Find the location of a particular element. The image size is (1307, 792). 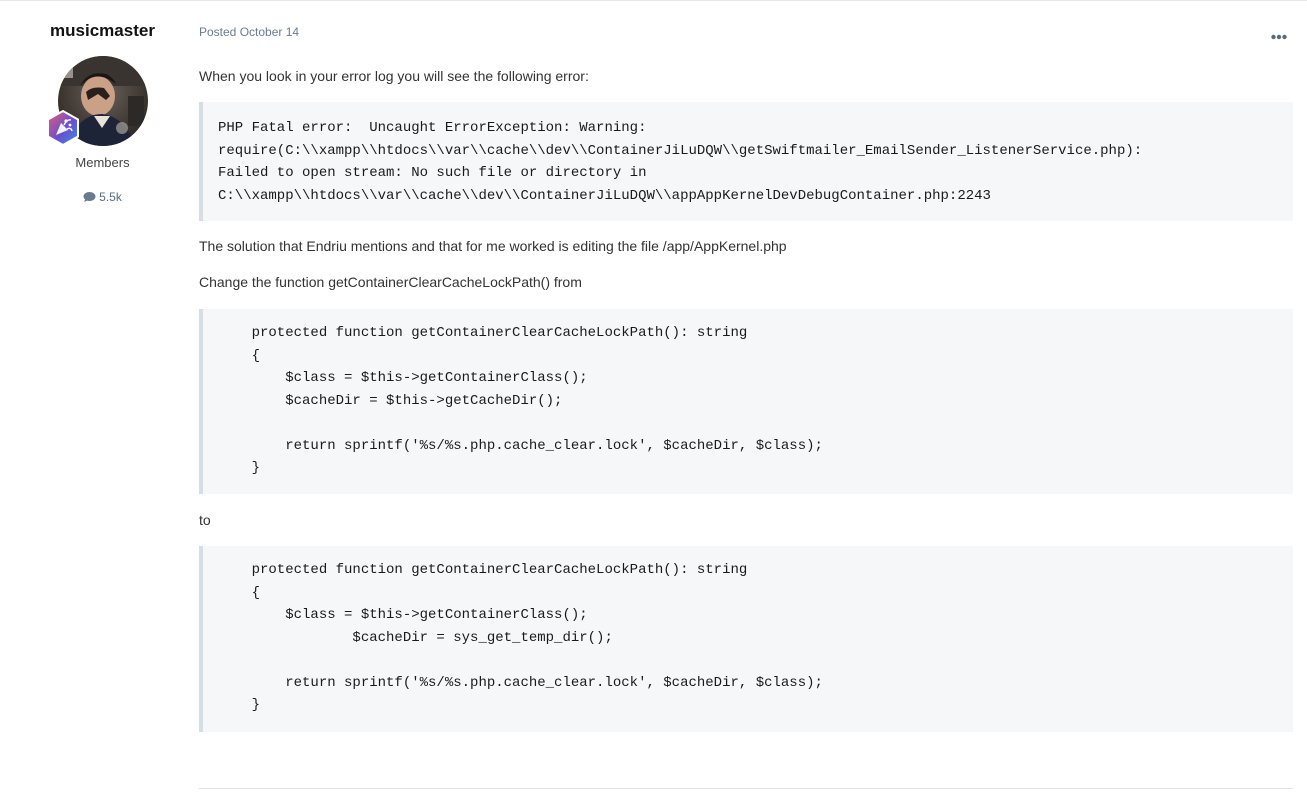

ellipsis-icon is located at coordinates (1279, 37).